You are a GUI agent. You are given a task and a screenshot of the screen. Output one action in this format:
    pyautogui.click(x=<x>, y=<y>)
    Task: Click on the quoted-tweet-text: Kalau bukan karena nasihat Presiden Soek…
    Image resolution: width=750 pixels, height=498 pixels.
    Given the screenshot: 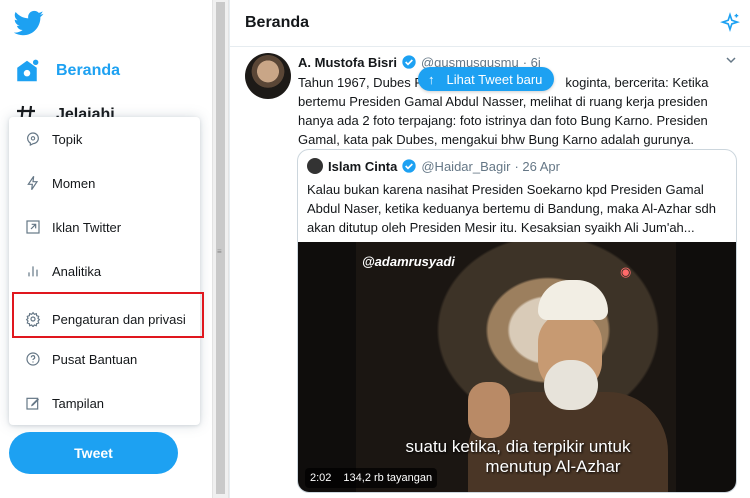 What is the action you would take?
    pyautogui.click(x=512, y=208)
    